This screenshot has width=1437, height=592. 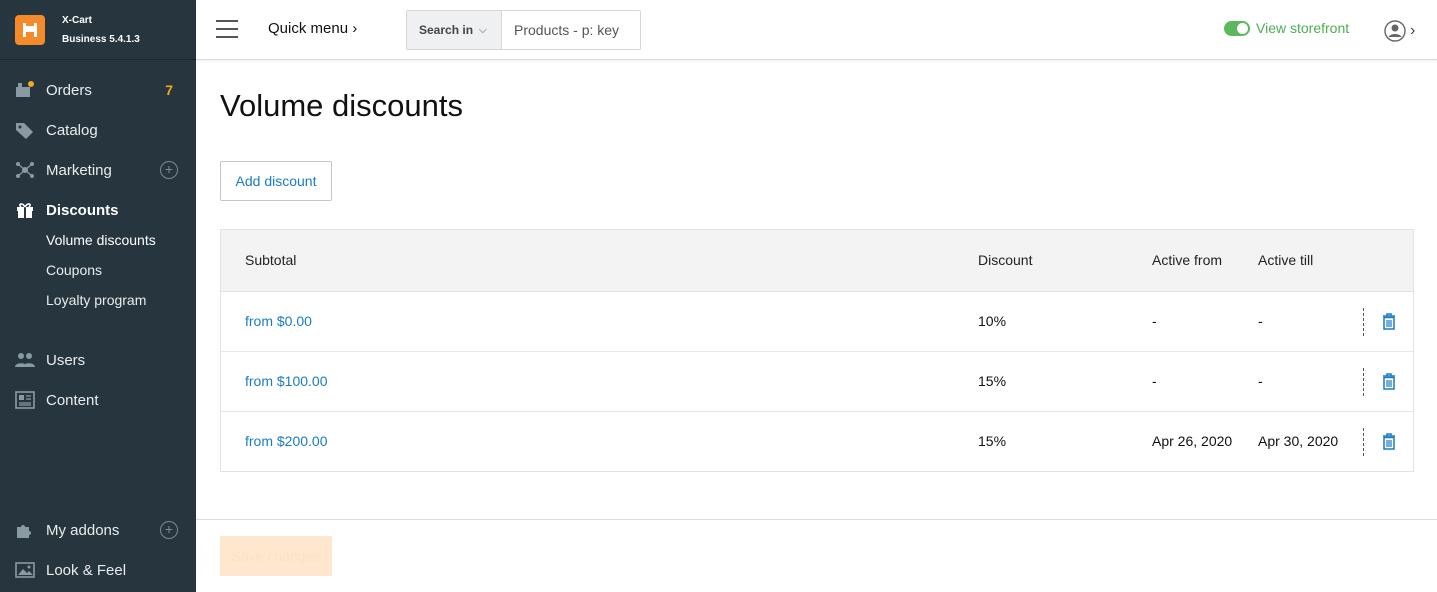 I want to click on quick-menu-button: Quick menu ›, so click(x=312, y=28).